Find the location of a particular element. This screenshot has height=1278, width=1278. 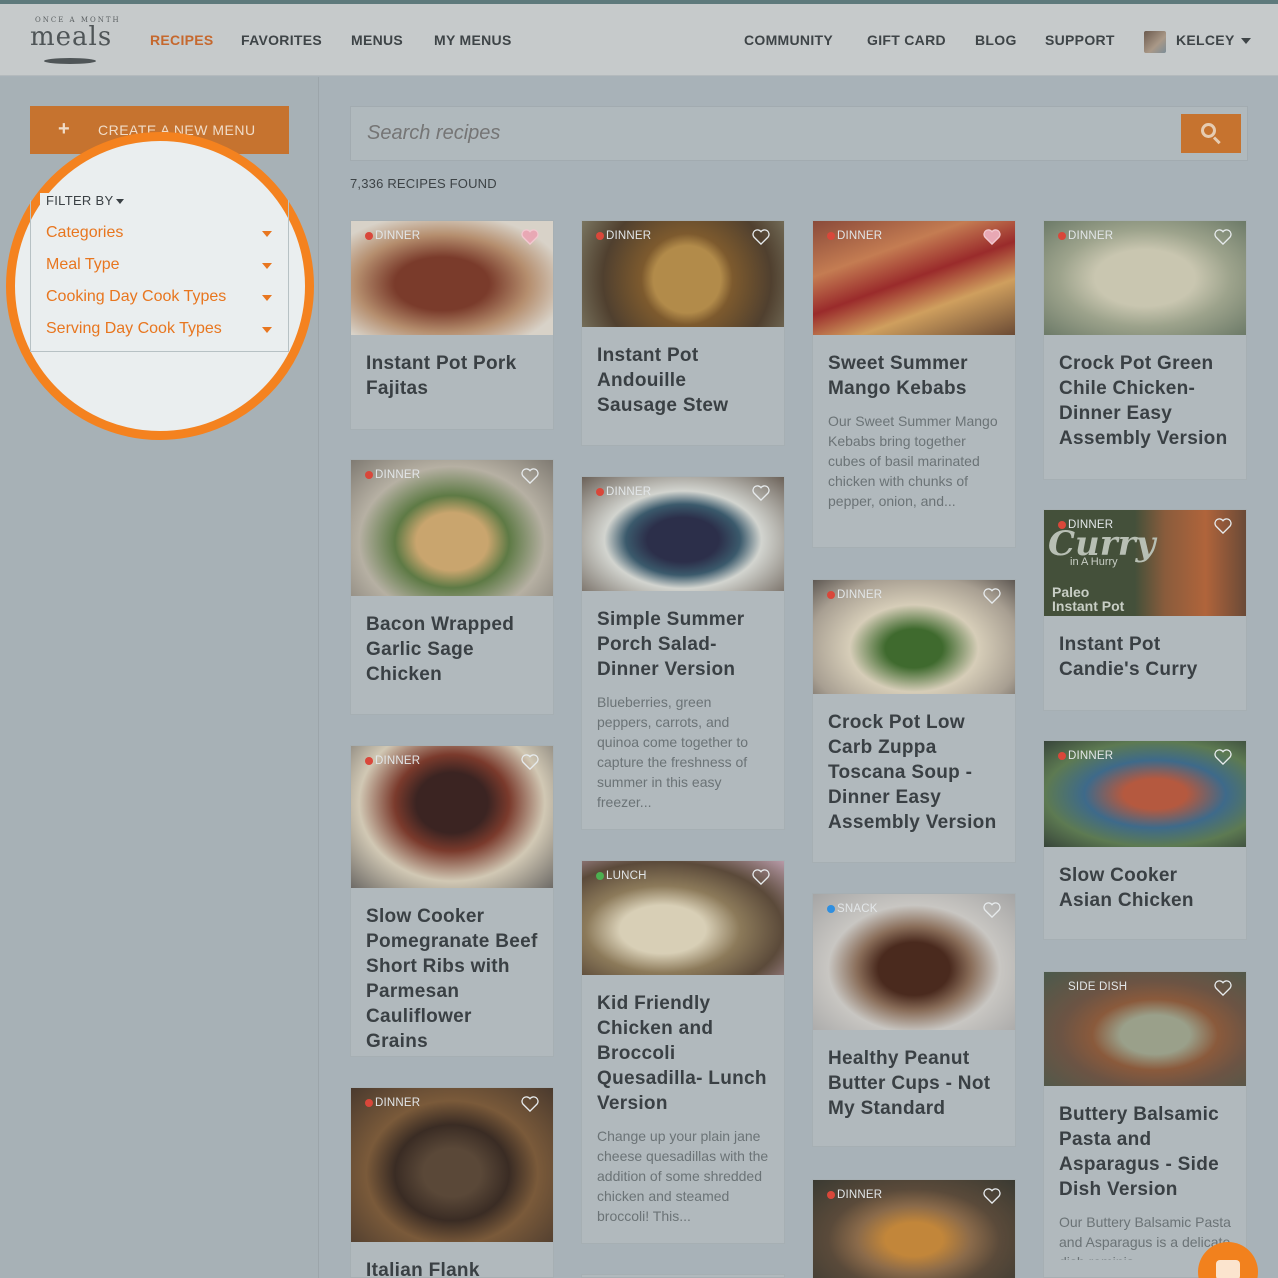

site-logo: ONCE A MONTH meals is located at coordinates (76, 42).